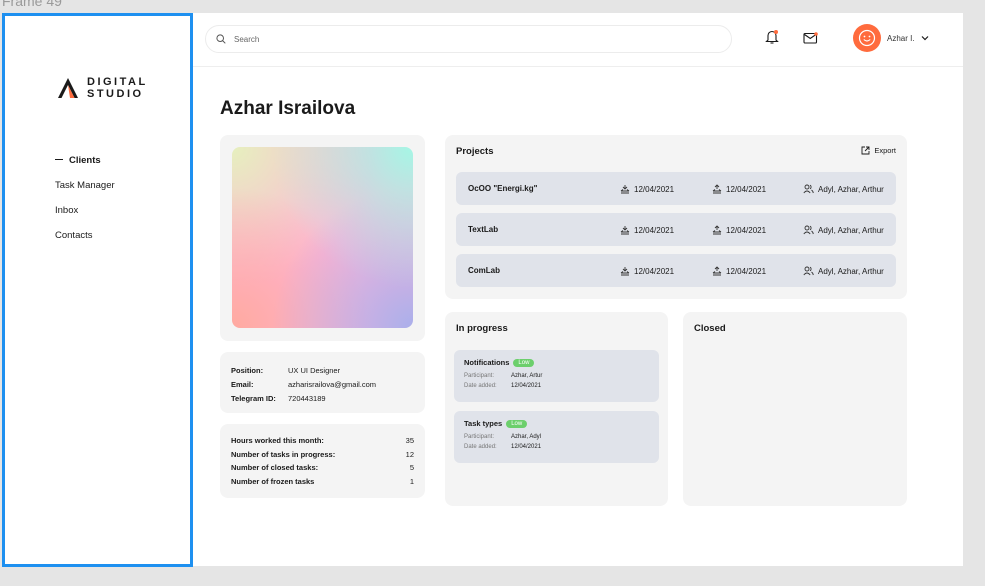 This screenshot has width=985, height=586. What do you see at coordinates (487, 362) in the screenshot?
I see `task-title: Notifications` at bounding box center [487, 362].